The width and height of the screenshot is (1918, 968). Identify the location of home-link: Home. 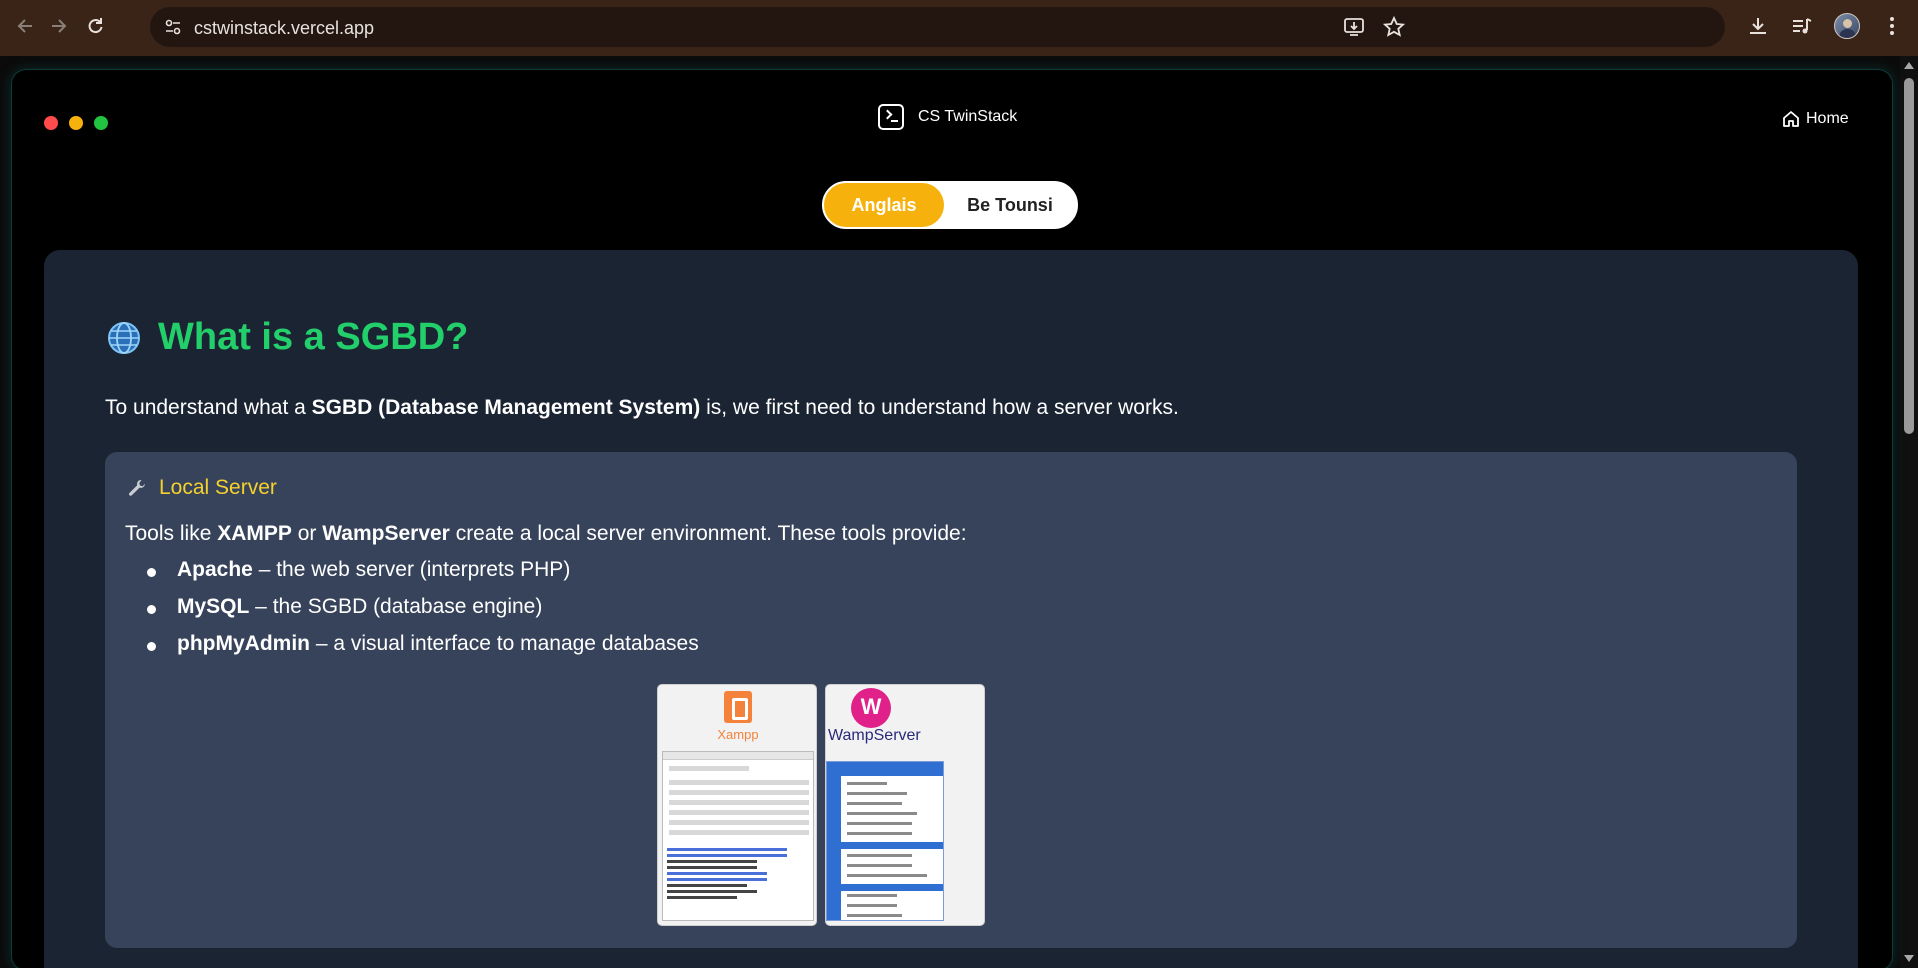
(1815, 119).